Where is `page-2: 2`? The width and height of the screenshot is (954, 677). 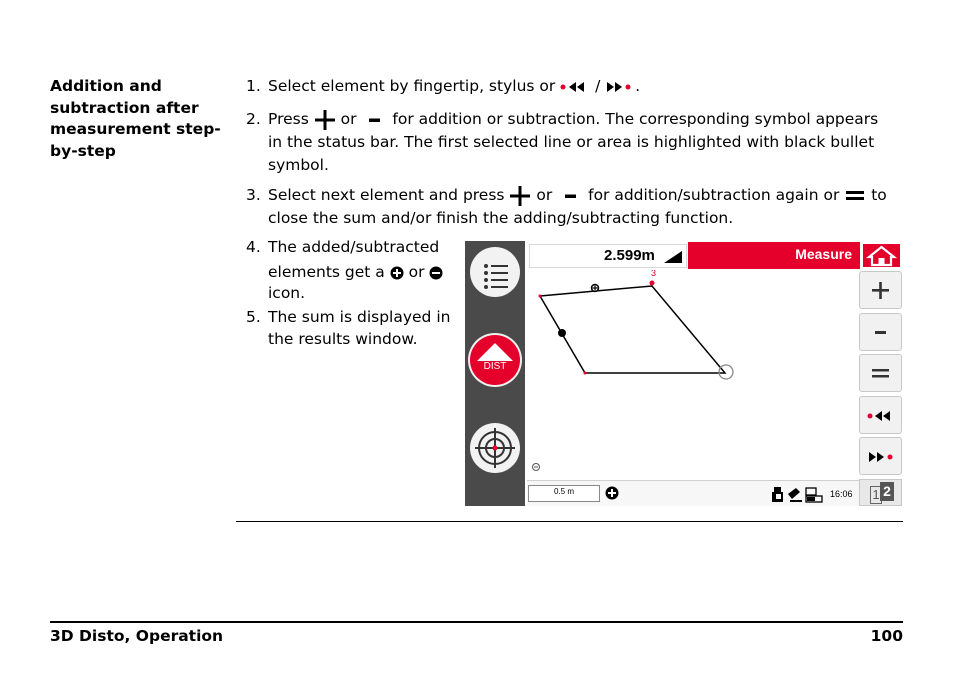 page-2: 2 is located at coordinates (887, 491).